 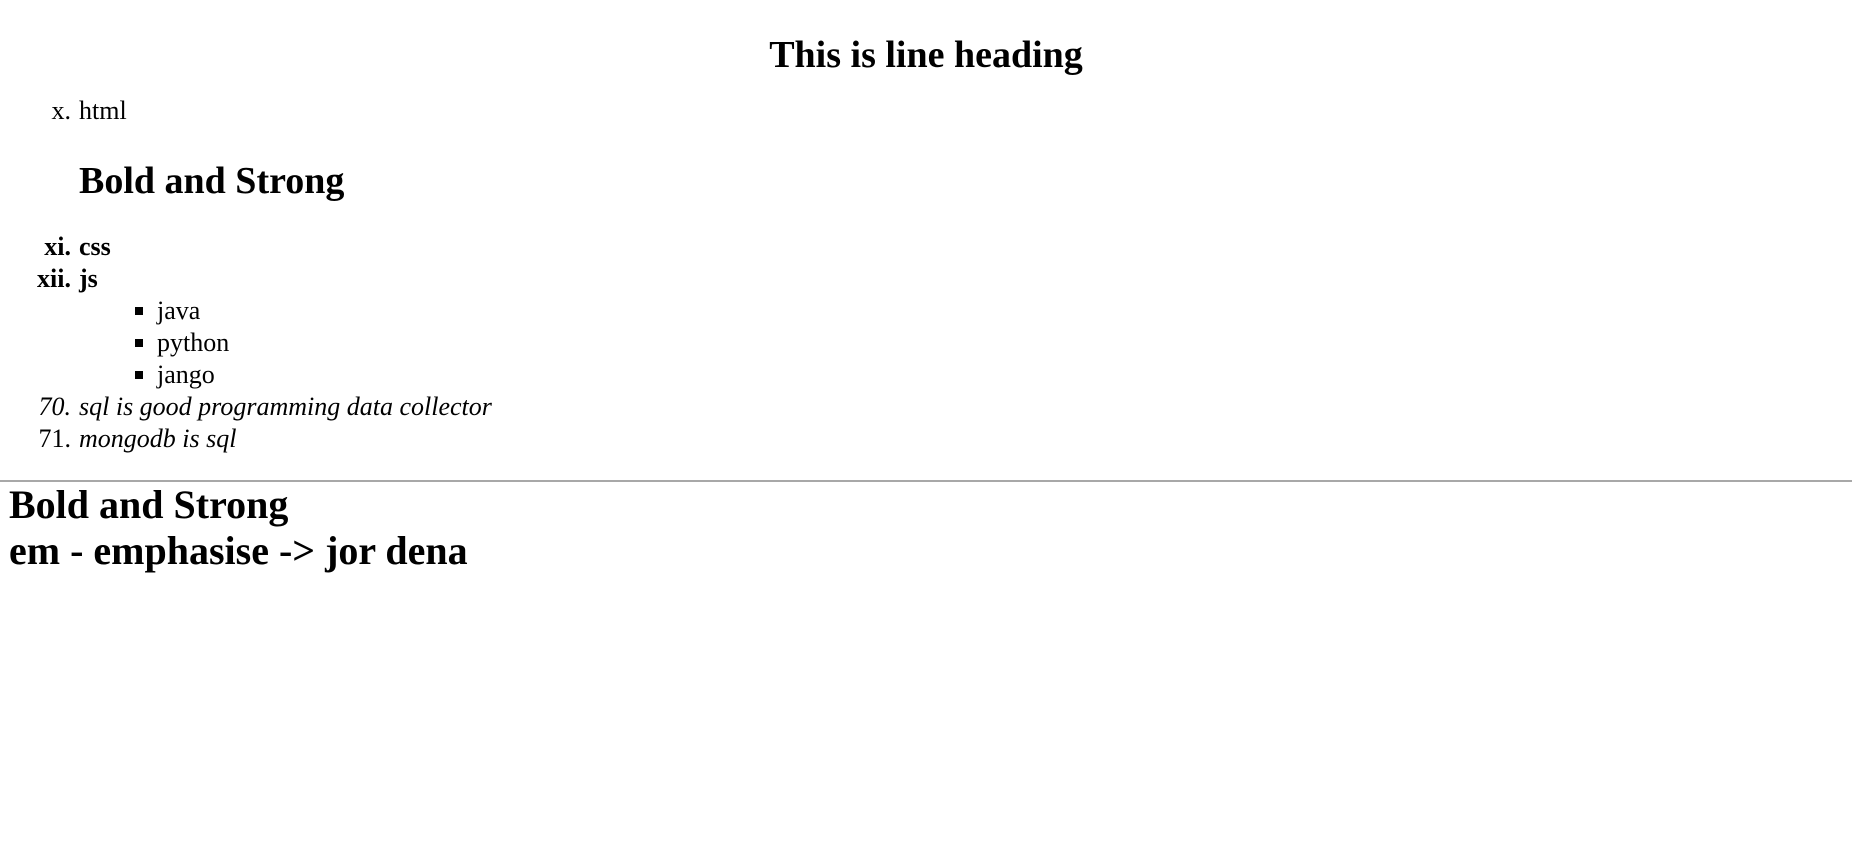 What do you see at coordinates (981, 311) in the screenshot?
I see `nested-item-java: java` at bounding box center [981, 311].